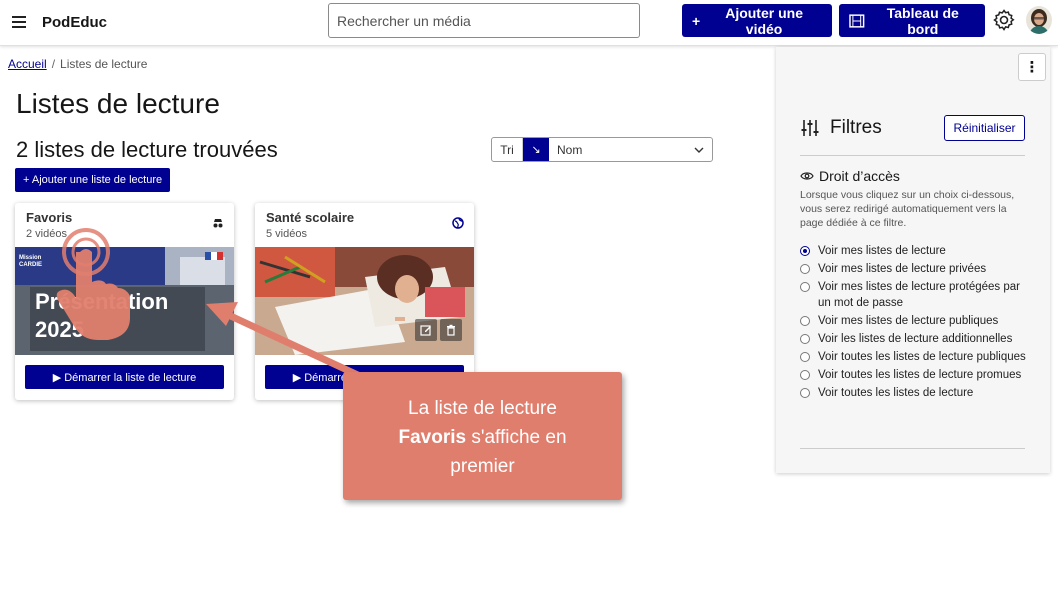 The height and width of the screenshot is (595, 1058). Describe the element at coordinates (19, 22) in the screenshot. I see `menu-icon` at that location.